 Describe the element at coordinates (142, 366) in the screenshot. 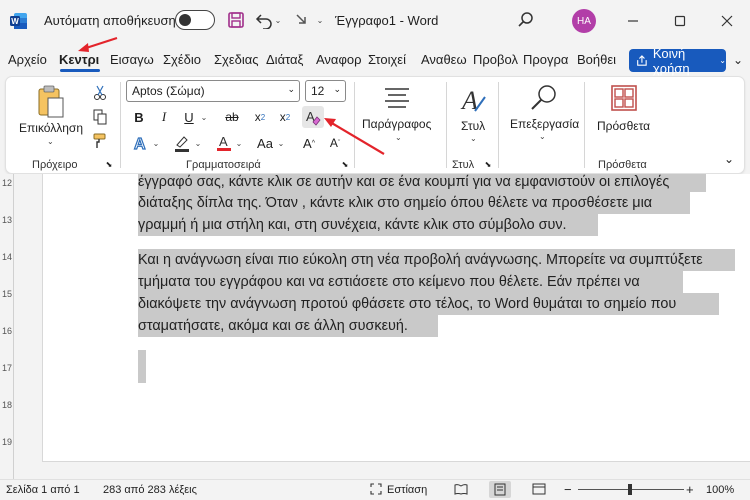

I see `selection-highlight` at that location.